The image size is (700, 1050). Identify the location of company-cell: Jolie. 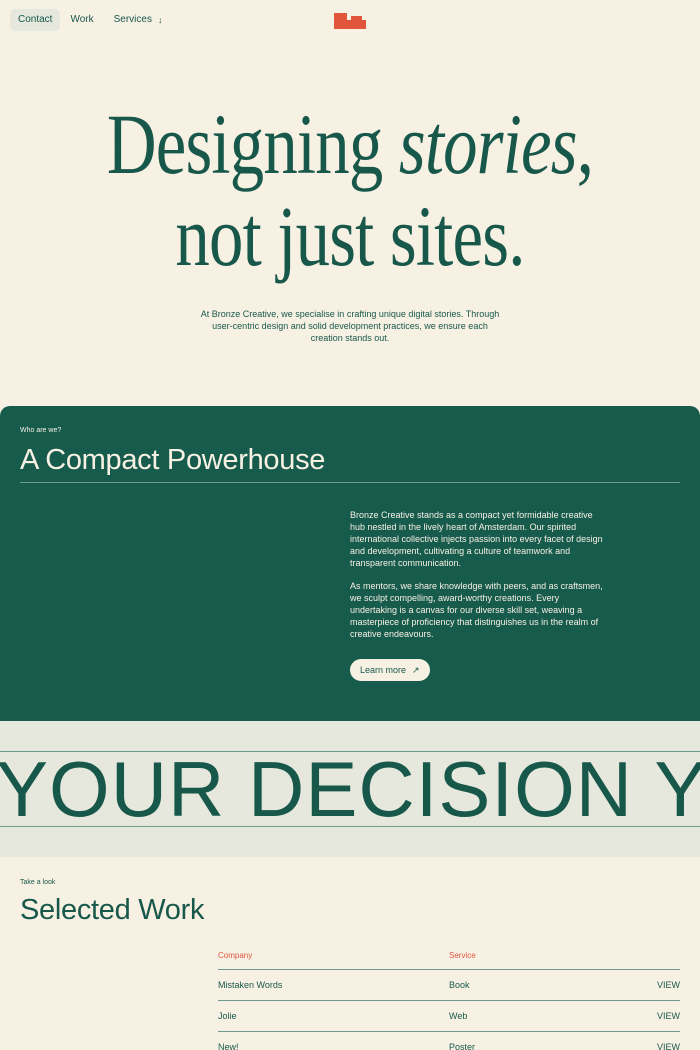
(227, 1016).